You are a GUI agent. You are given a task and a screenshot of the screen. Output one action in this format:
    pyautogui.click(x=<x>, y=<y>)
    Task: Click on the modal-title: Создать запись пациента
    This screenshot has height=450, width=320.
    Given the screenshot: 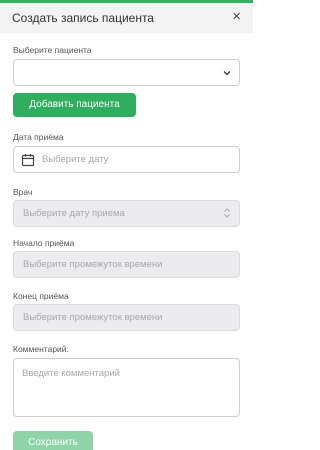 What is the action you would take?
    pyautogui.click(x=83, y=18)
    